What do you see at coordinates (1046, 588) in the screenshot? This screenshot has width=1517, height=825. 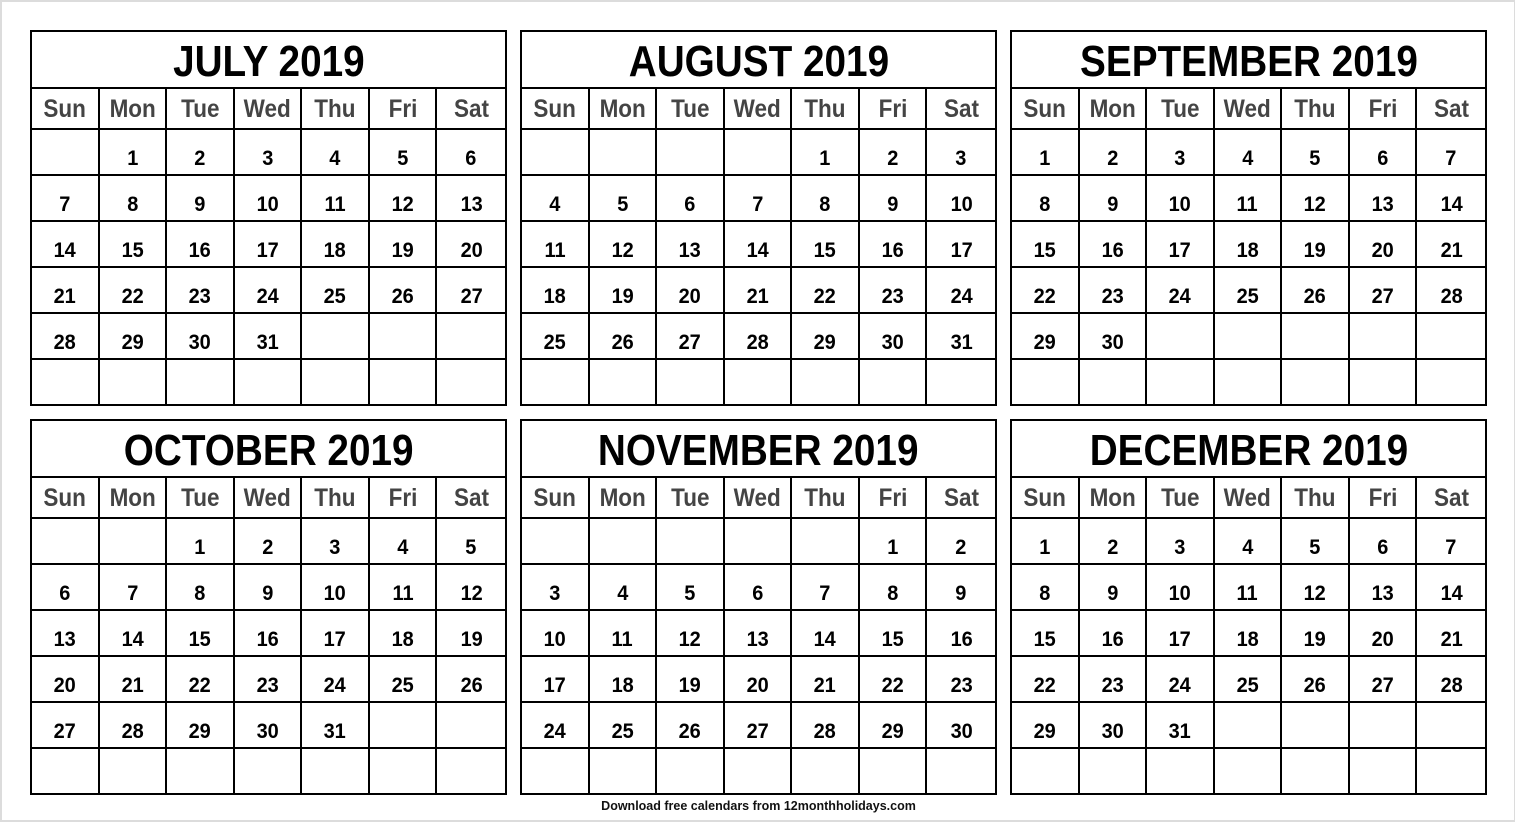 I see `day-cell: 8` at bounding box center [1046, 588].